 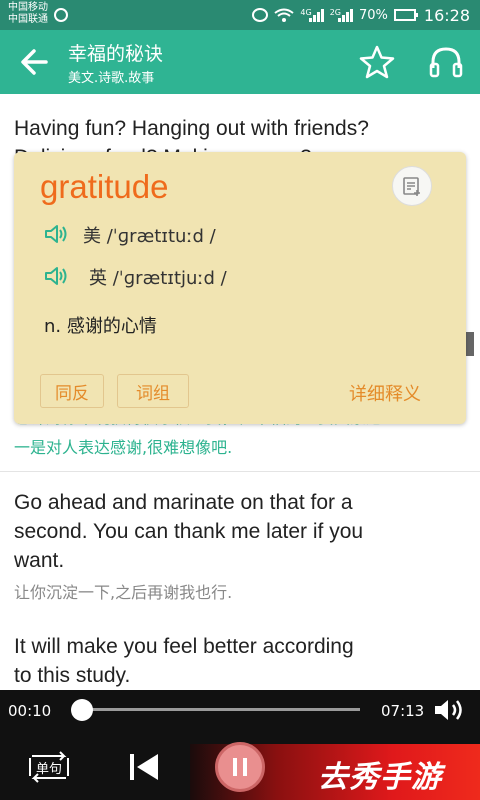 I want to click on back-arrow-icon, so click(x=34, y=62).